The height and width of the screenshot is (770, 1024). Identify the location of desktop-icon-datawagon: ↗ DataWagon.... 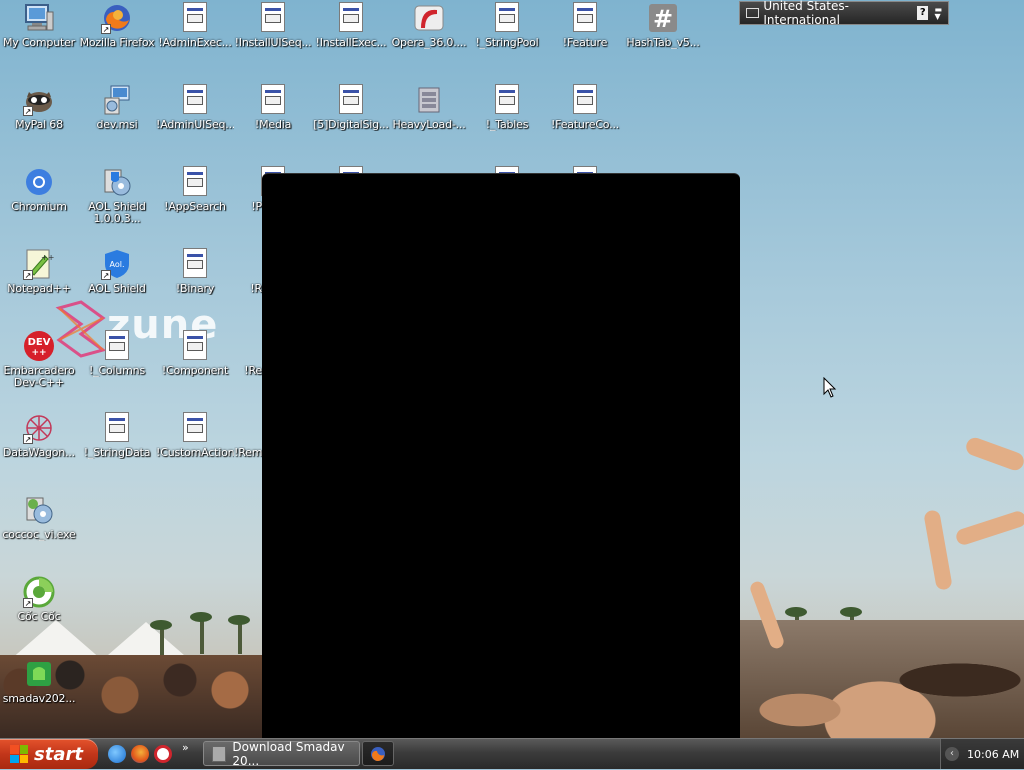
(39, 435).